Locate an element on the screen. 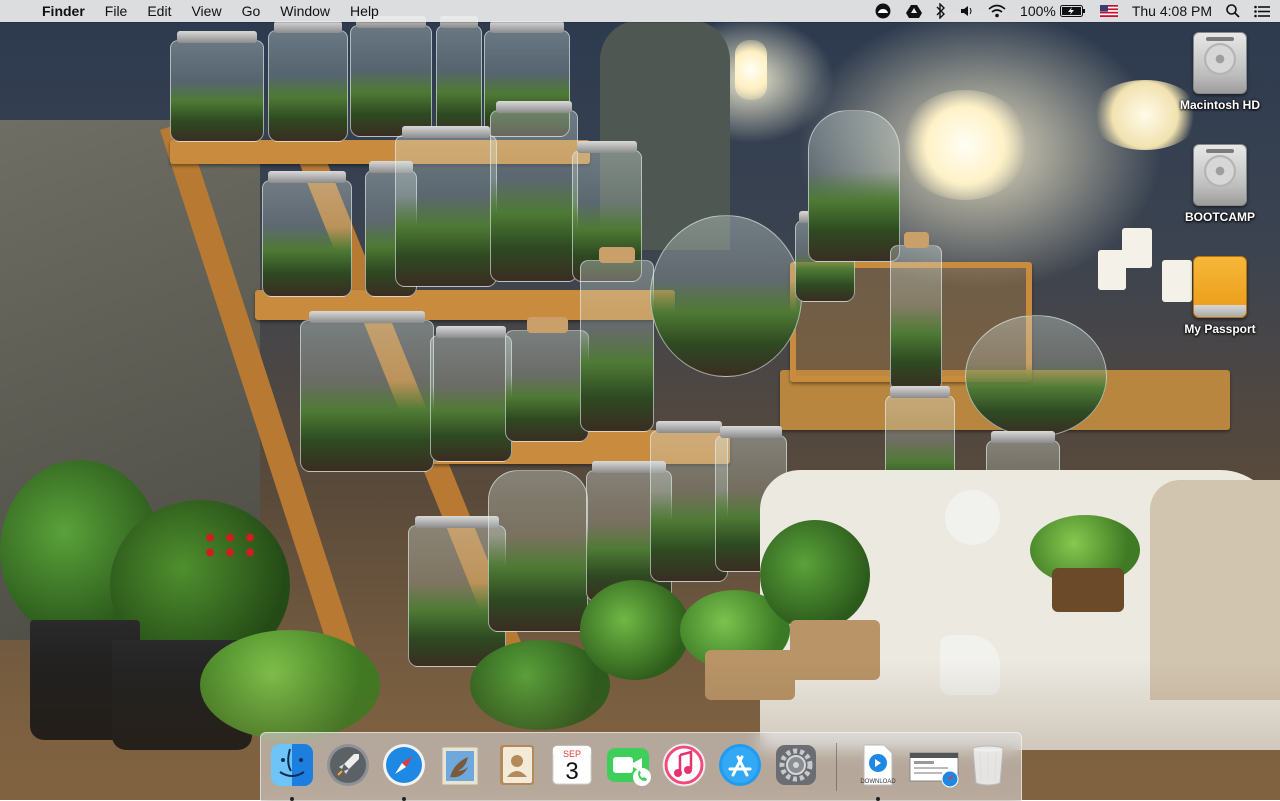 This screenshot has width=1280, height=801. dock-launchpad is located at coordinates (348, 765).